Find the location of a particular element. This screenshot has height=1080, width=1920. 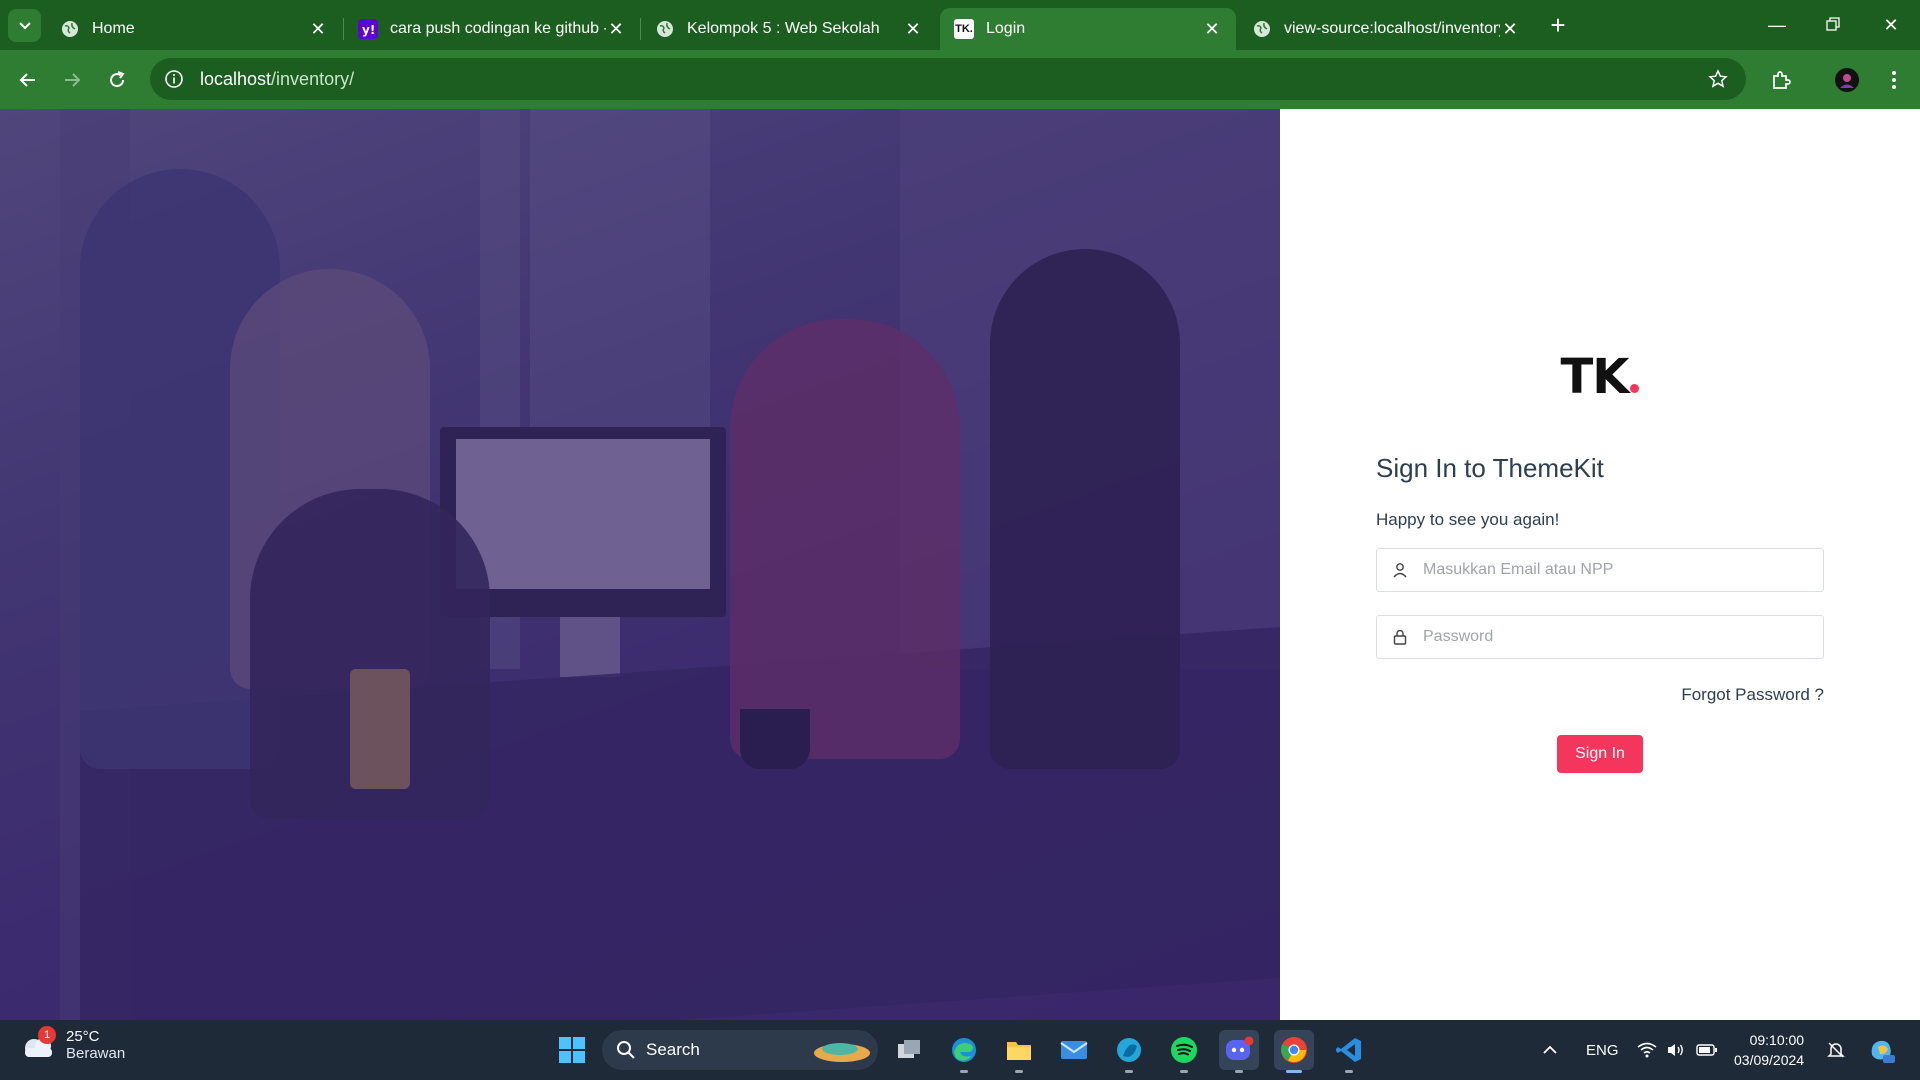

yahoo-icon: y! is located at coordinates (368, 29).